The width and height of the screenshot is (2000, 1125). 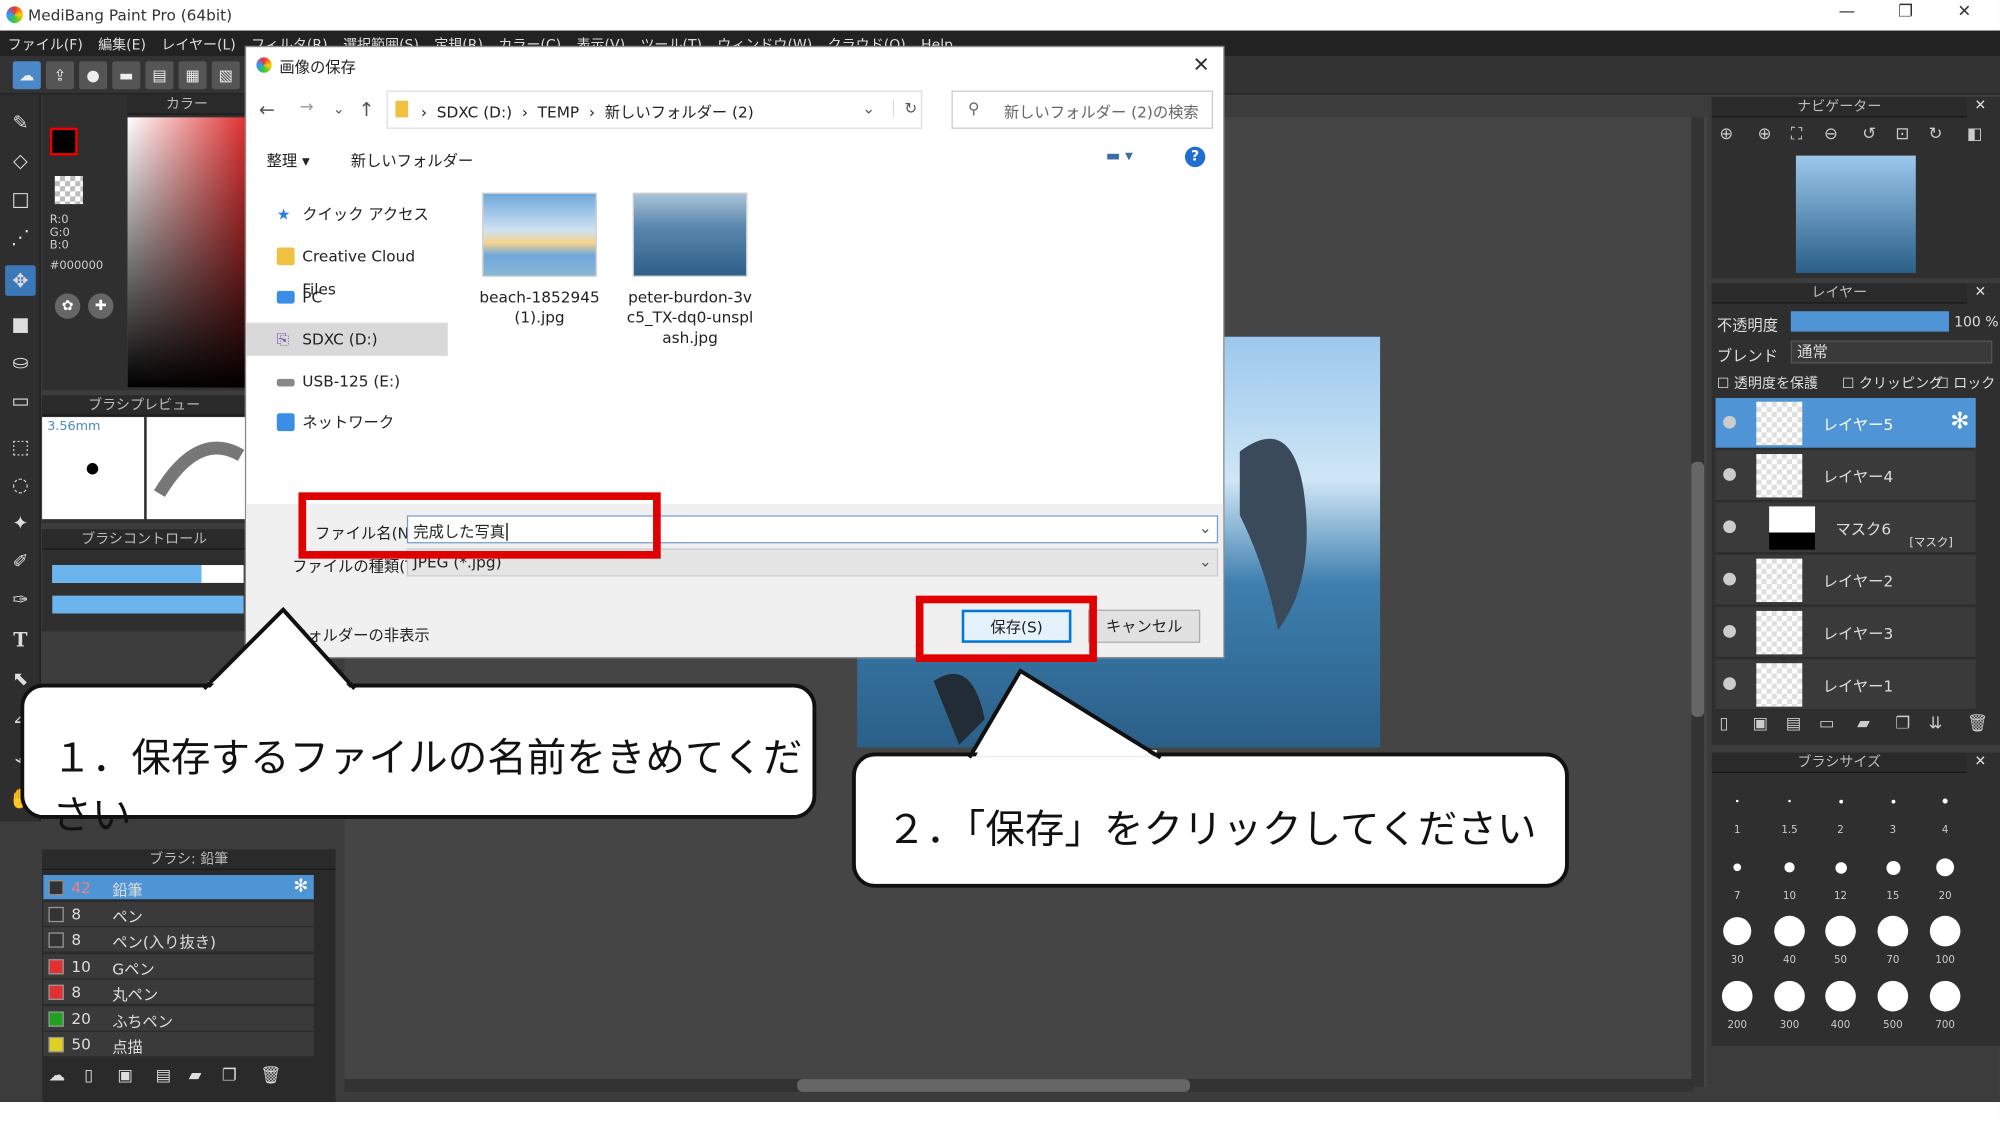 What do you see at coordinates (20, 446) in the screenshot?
I see `select-rect-icon: ⬚` at bounding box center [20, 446].